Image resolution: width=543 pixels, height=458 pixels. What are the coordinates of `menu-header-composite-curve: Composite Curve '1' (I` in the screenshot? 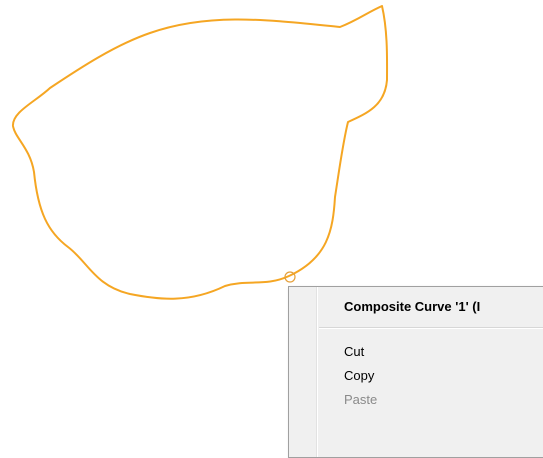 It's located at (412, 306).